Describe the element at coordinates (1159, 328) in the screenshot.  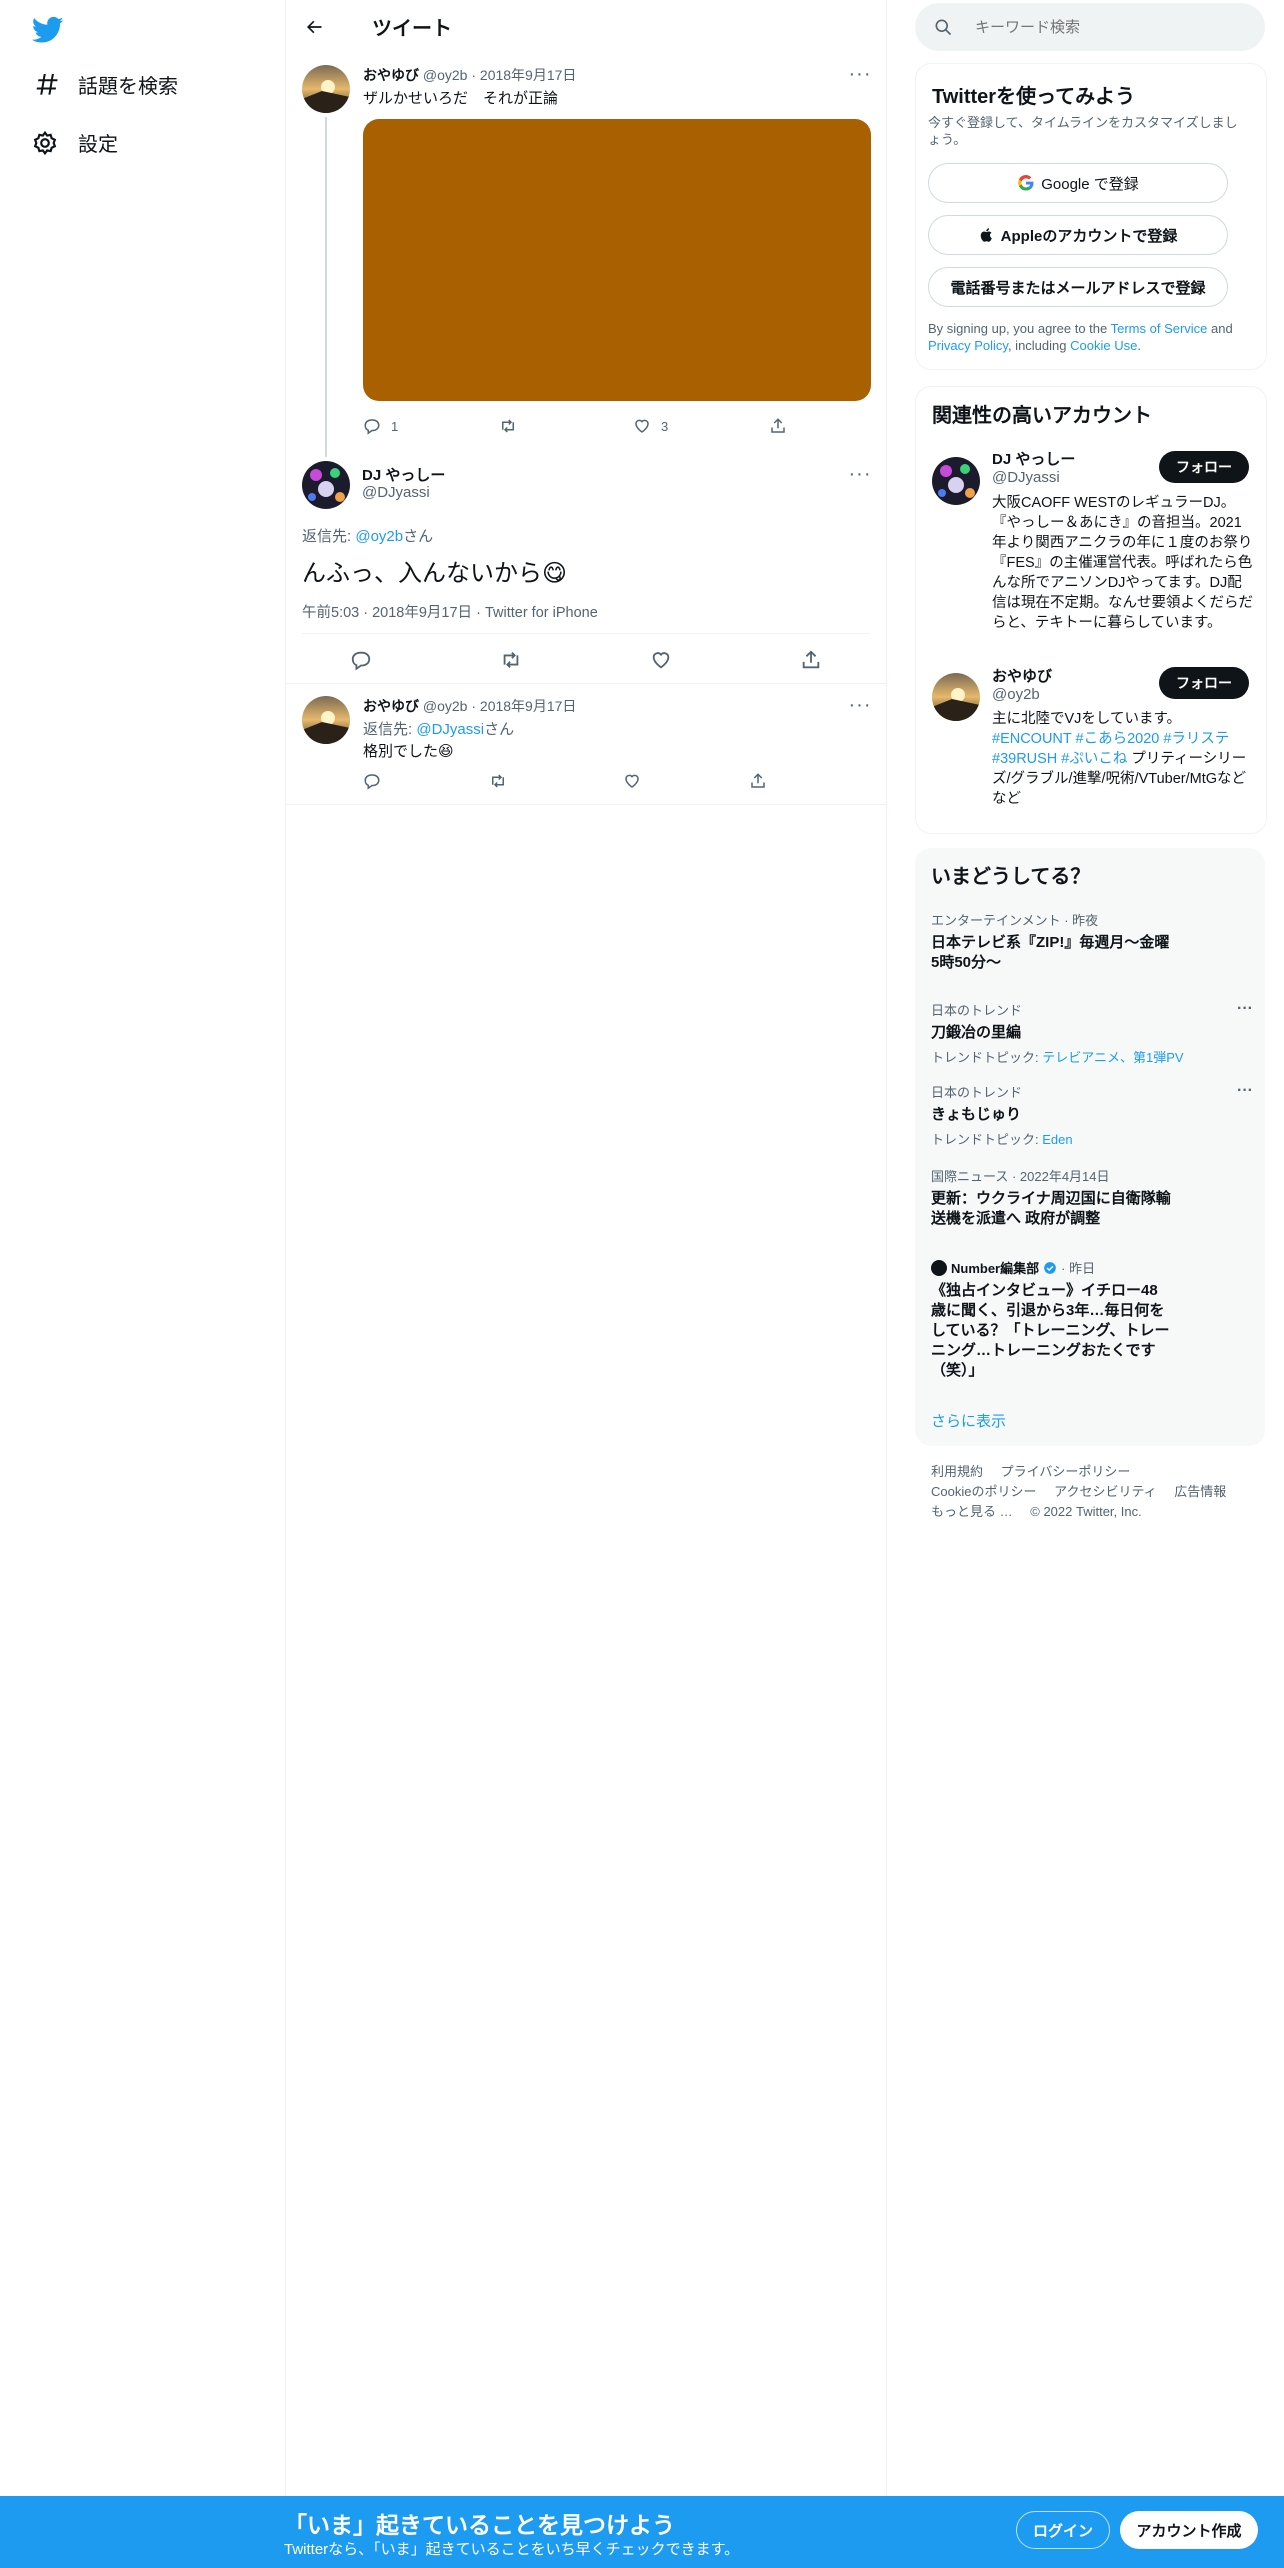
I see `terms-of-service-link: Terms of Service` at that location.